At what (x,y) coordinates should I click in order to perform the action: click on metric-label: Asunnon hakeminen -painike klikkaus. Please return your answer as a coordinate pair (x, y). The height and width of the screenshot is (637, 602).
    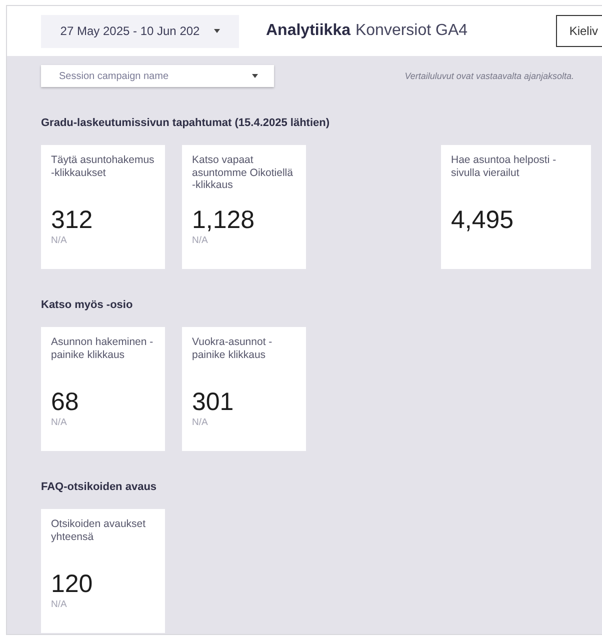
    Looking at the image, I should click on (102, 349).